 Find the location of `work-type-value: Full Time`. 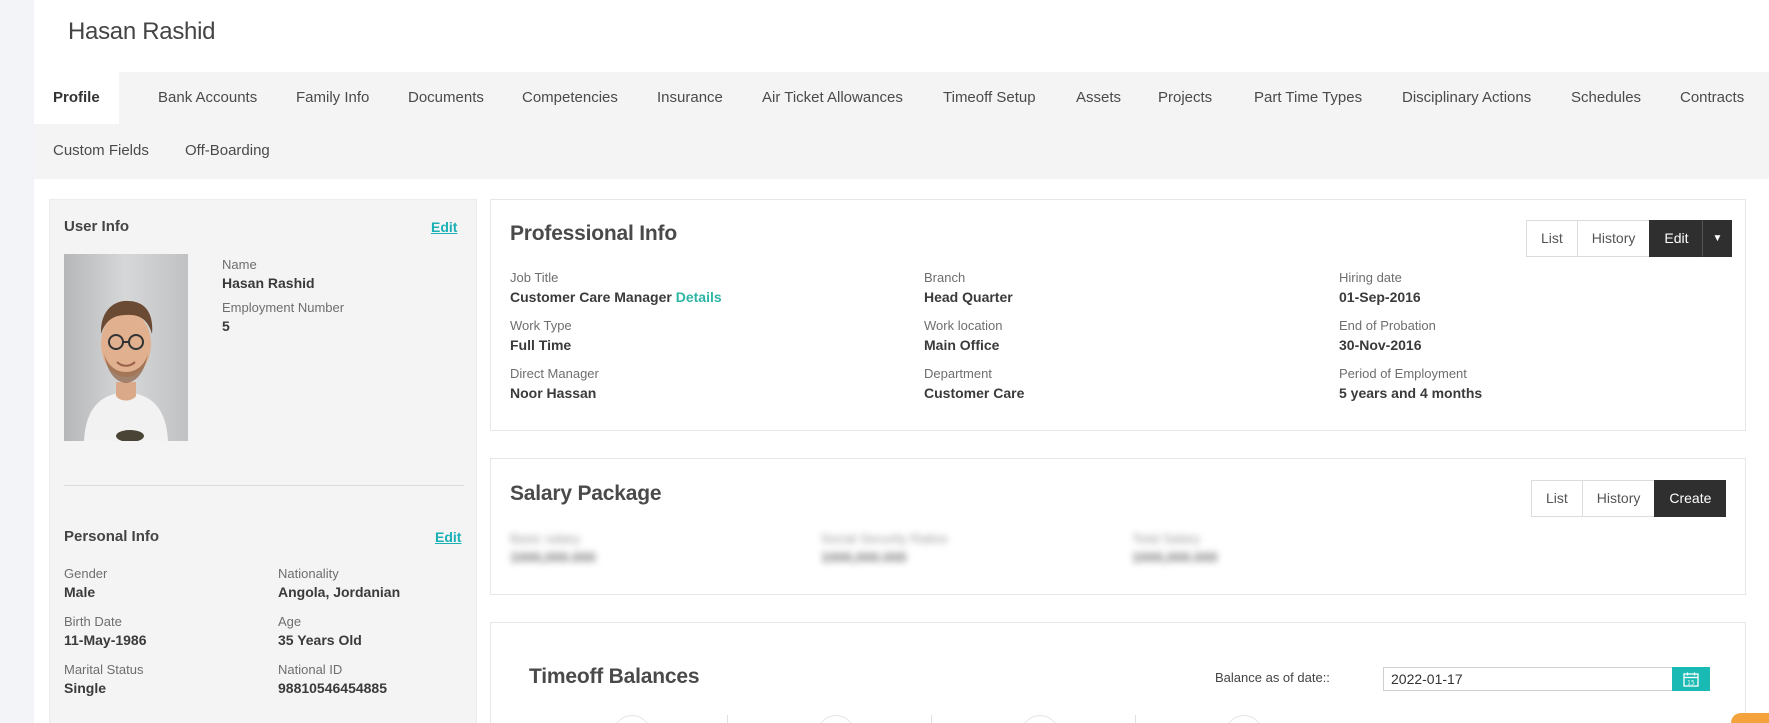

work-type-value: Full Time is located at coordinates (541, 345).